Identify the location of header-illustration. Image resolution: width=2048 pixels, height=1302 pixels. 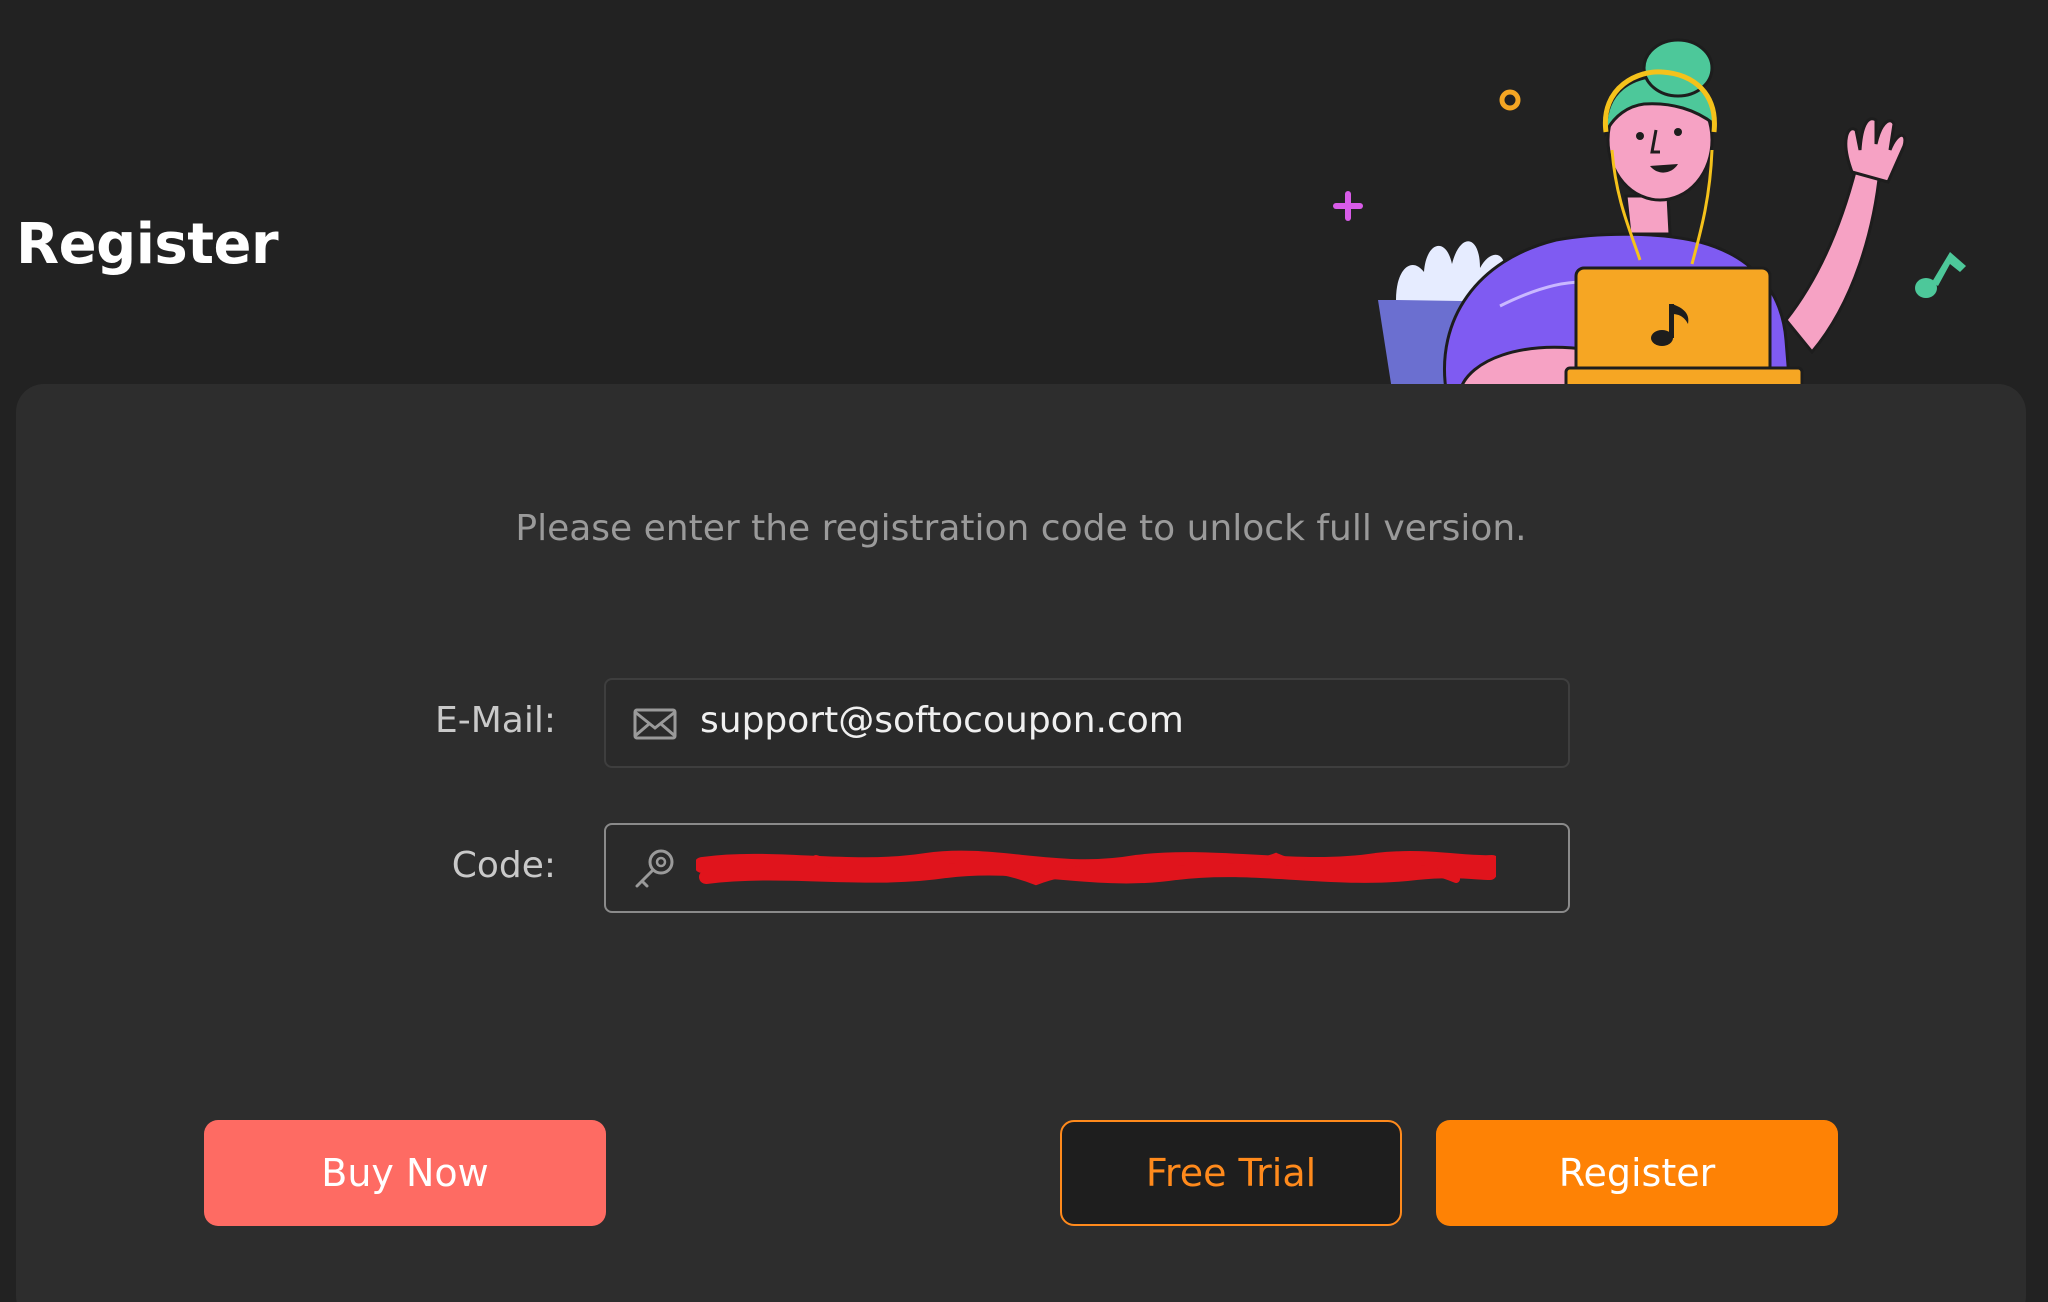
(1649, 214).